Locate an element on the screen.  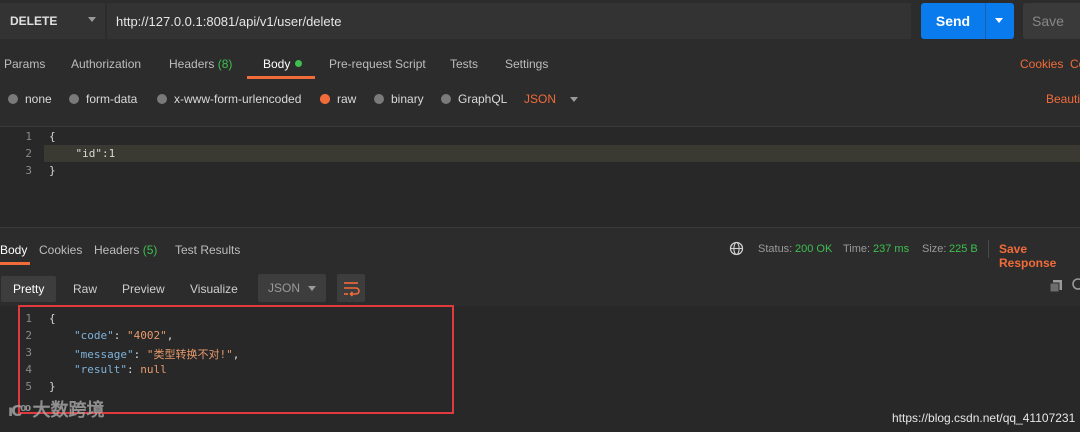
response-tab-headers-label: Headers is located at coordinates (117, 250).